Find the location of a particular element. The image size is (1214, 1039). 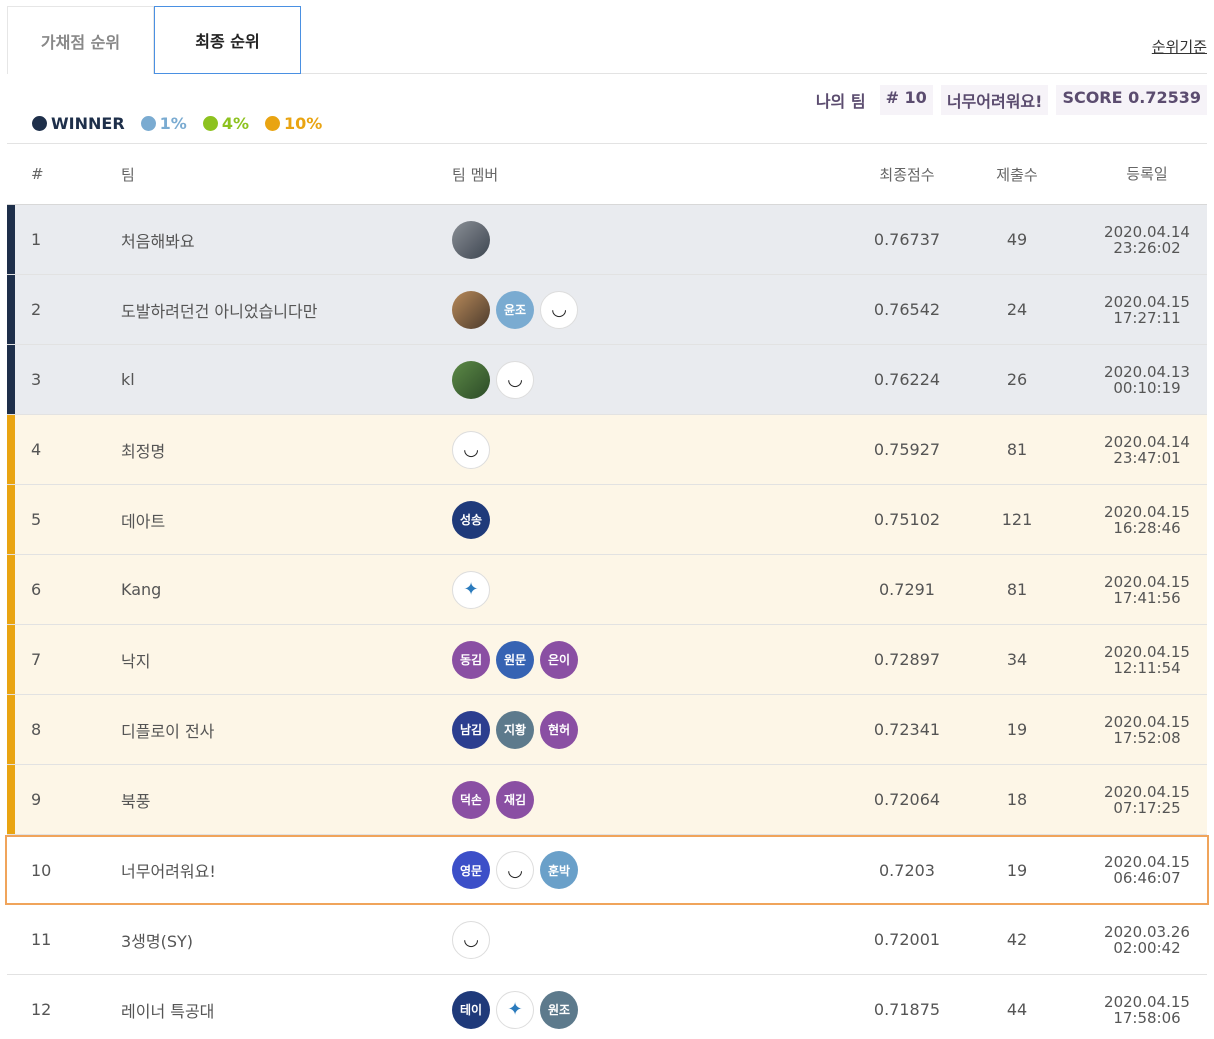

row-team-name: 낙지 is located at coordinates (136, 661).